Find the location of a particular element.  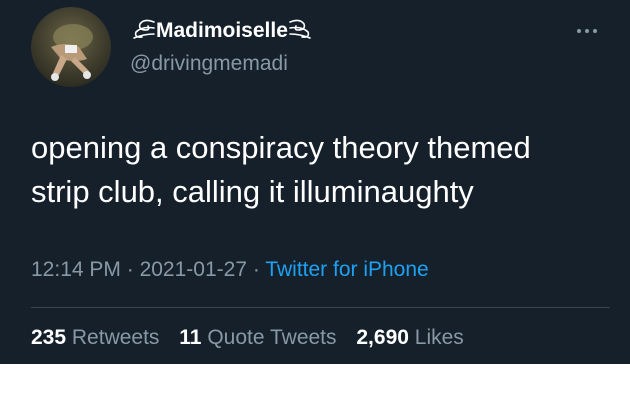

display-name-text: Madimoiselle is located at coordinates (222, 30).